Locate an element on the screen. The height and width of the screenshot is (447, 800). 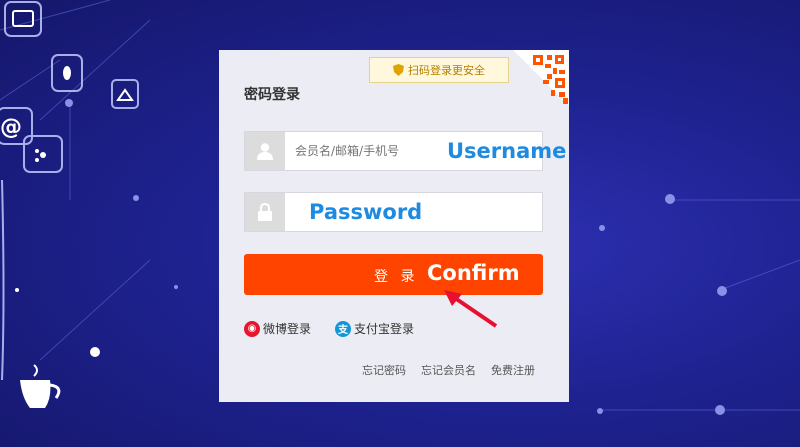
annotation-arrow-icon is located at coordinates (471, 309).